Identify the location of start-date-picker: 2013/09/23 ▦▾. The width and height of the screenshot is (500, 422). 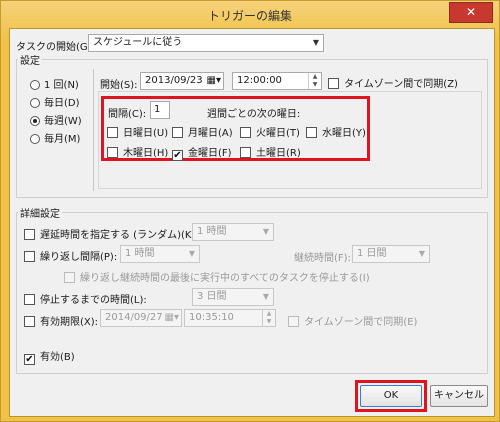
(182, 81).